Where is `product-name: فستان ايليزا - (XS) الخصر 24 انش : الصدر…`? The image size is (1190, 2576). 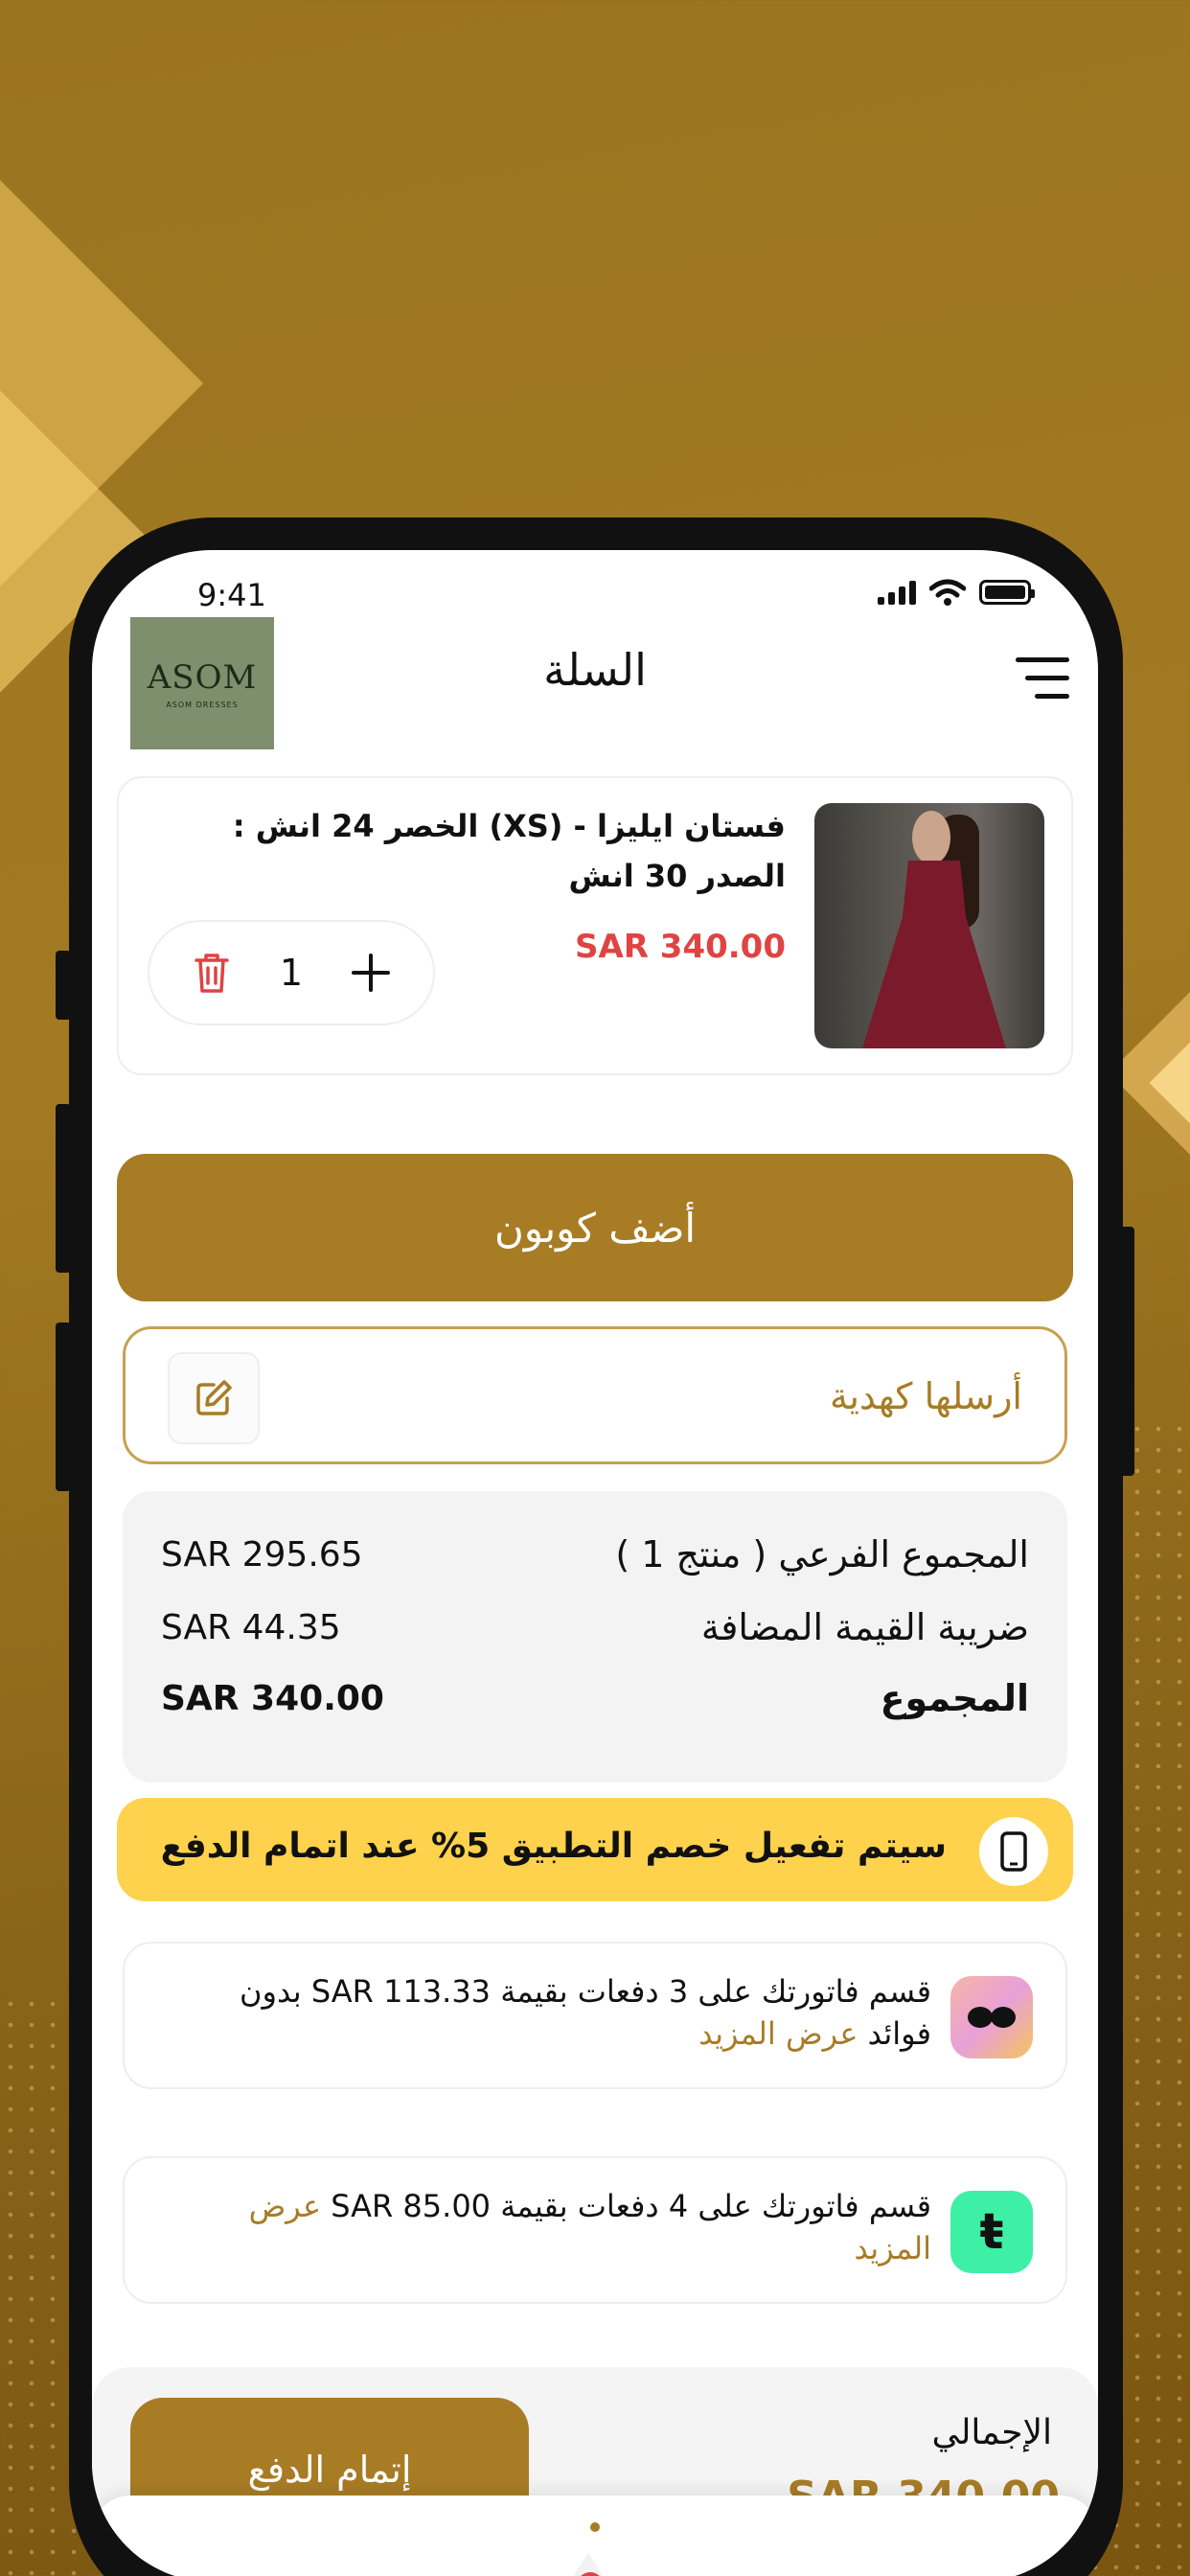
product-name: فستان ايليزا - (XS) الخصر 24 انش : الصدر… is located at coordinates (470, 851).